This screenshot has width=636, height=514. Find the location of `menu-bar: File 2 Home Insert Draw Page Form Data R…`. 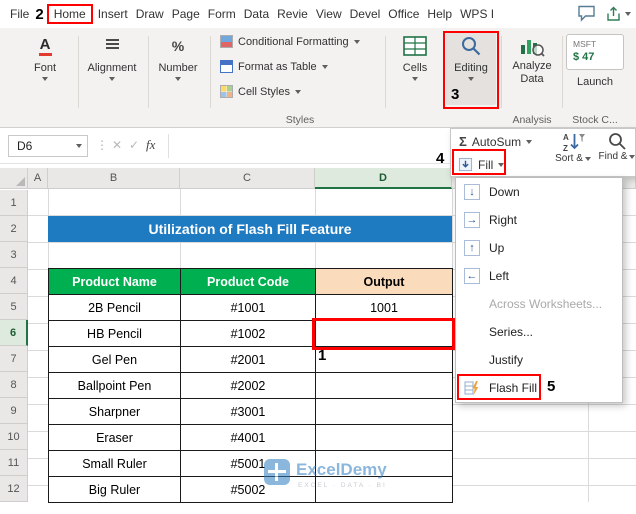

menu-bar: File 2 Home Insert Draw Page Form Data R… is located at coordinates (318, 14).